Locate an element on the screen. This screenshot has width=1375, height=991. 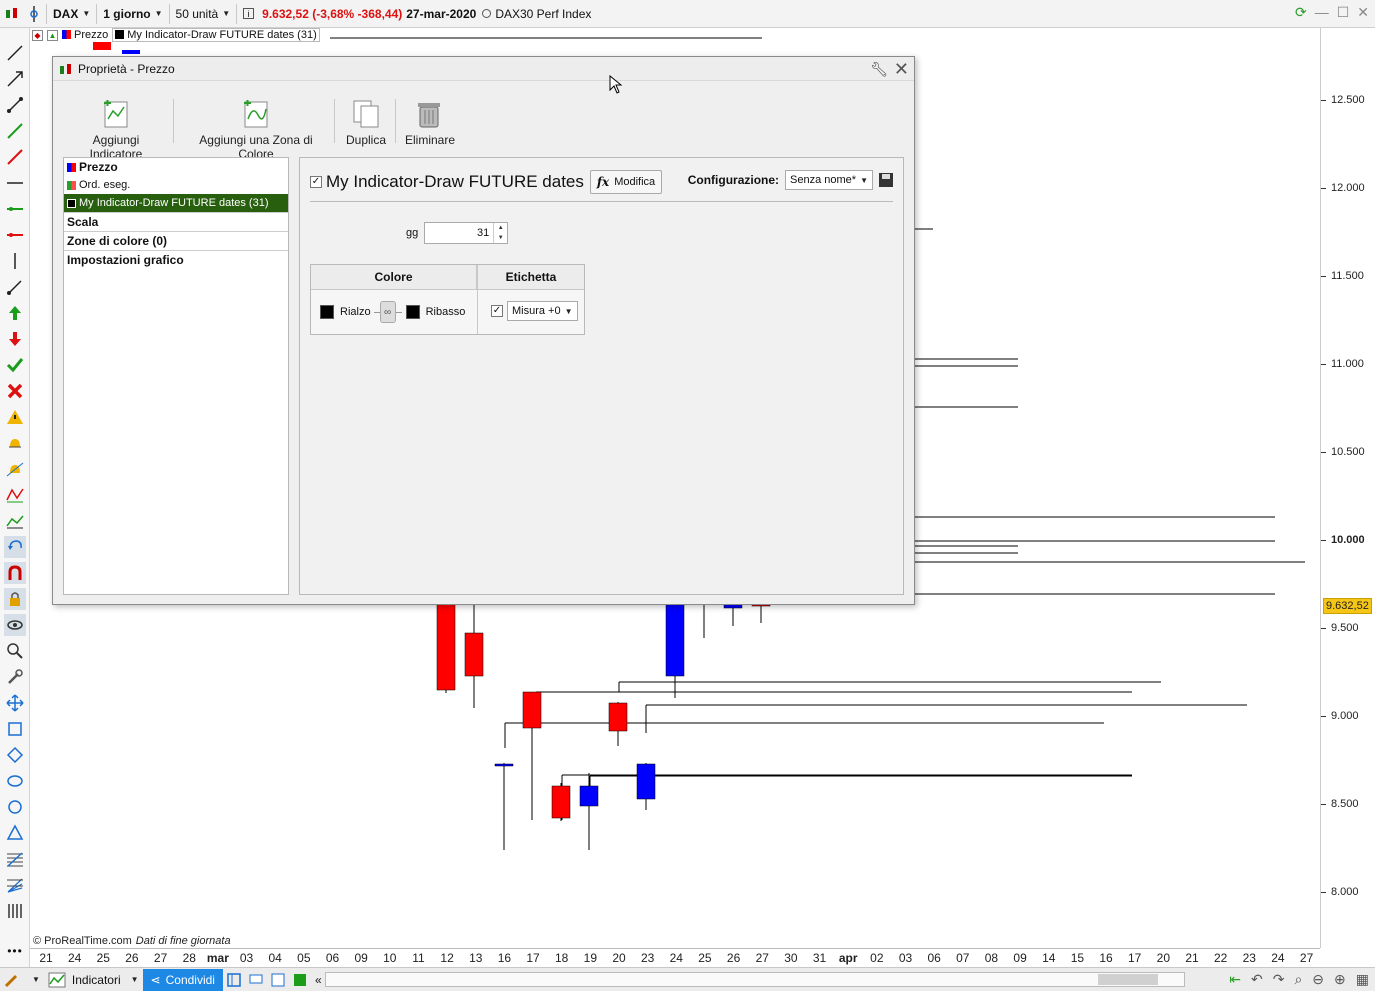
dropdown-arrow-icon: ▼ is located at coordinates (34, 980).